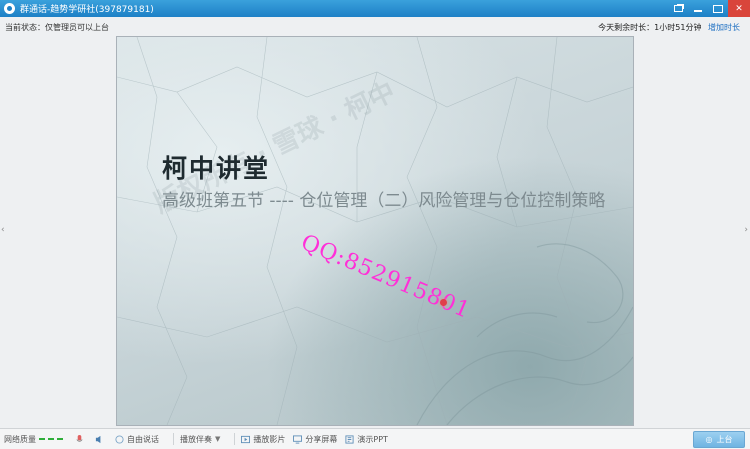 The width and height of the screenshot is (750, 449). What do you see at coordinates (724, 27) in the screenshot?
I see `add-time-link: 增加时长` at bounding box center [724, 27].